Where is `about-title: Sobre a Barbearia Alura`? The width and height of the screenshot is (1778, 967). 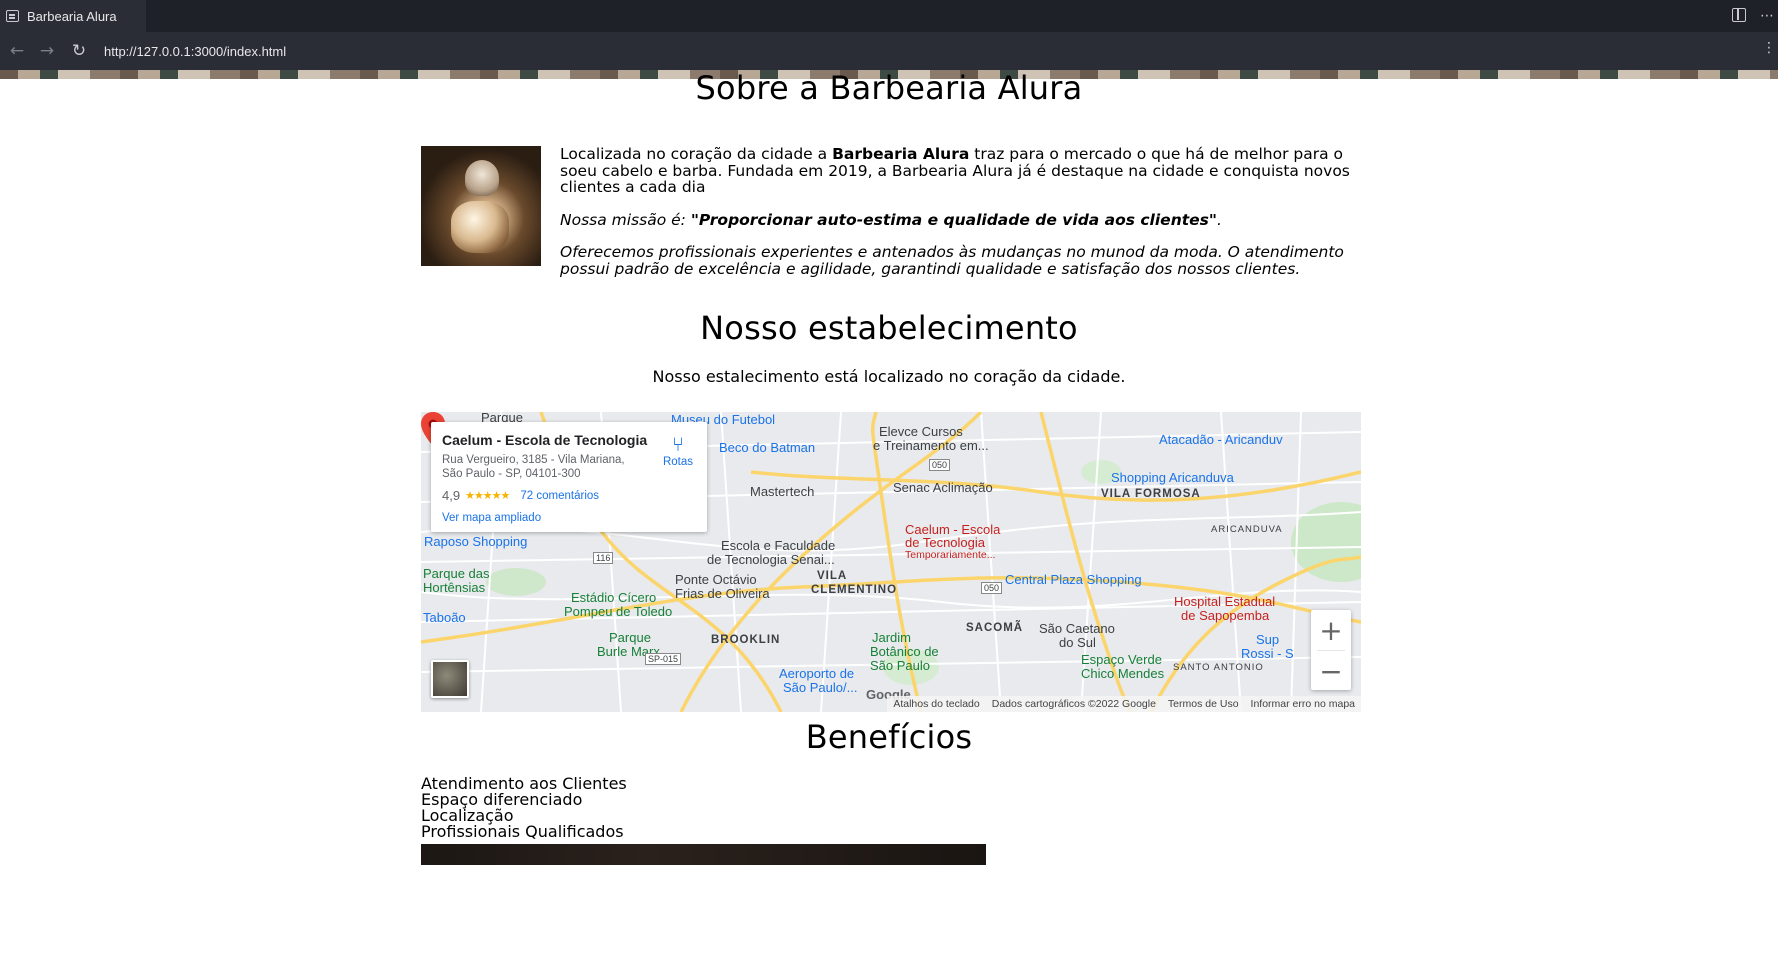 about-title: Sobre a Barbearia Alura is located at coordinates (889, 88).